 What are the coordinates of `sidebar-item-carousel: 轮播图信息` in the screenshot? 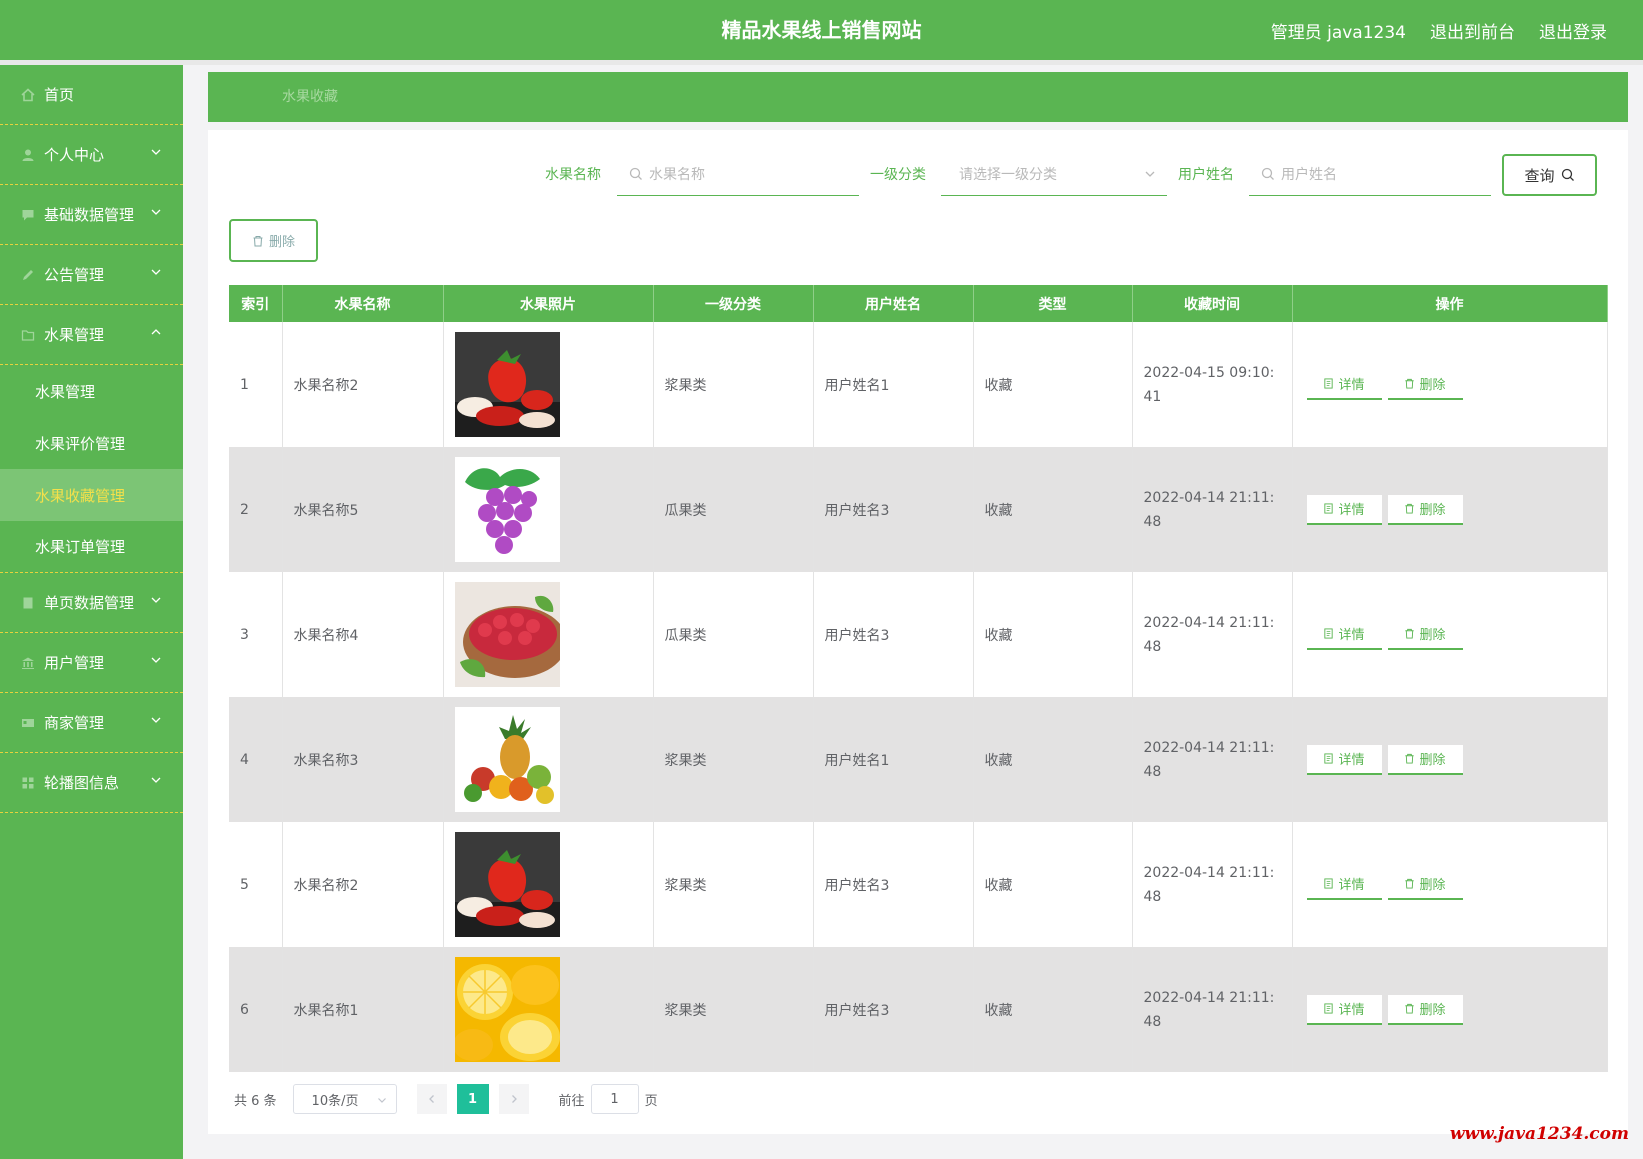 It's located at (91, 783).